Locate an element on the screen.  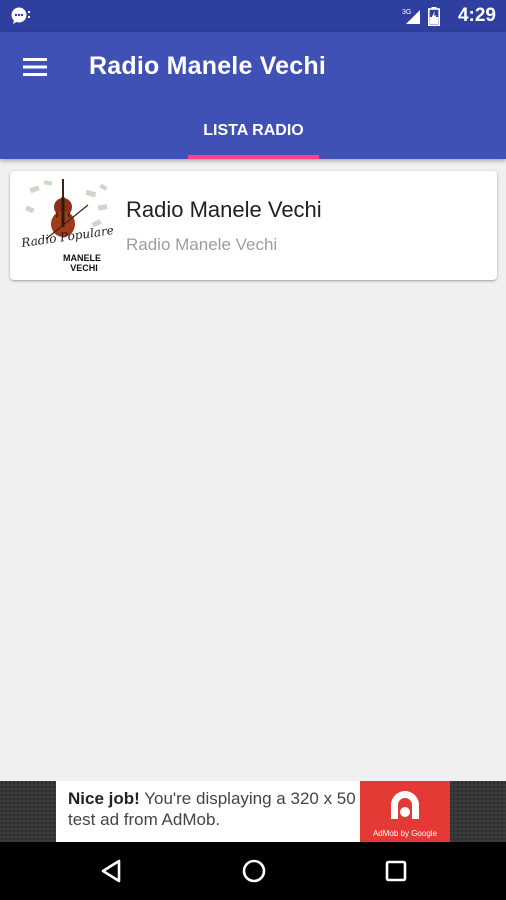
station-title: Radio Manele Vechi is located at coordinates (224, 209).